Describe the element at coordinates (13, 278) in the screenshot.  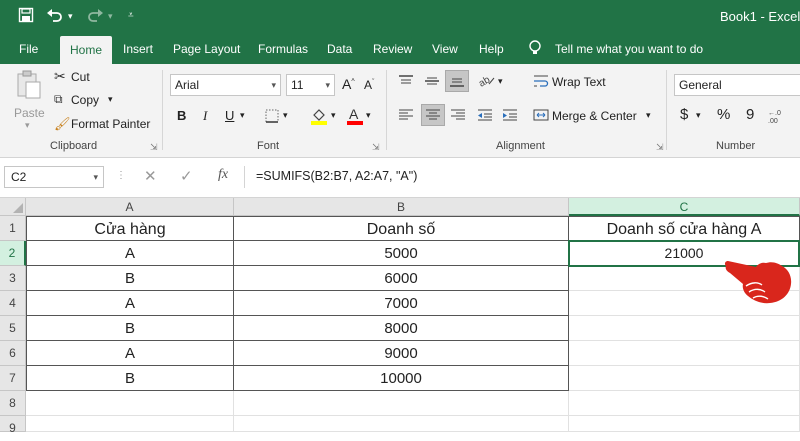
I see `row-header-3: 3` at that location.